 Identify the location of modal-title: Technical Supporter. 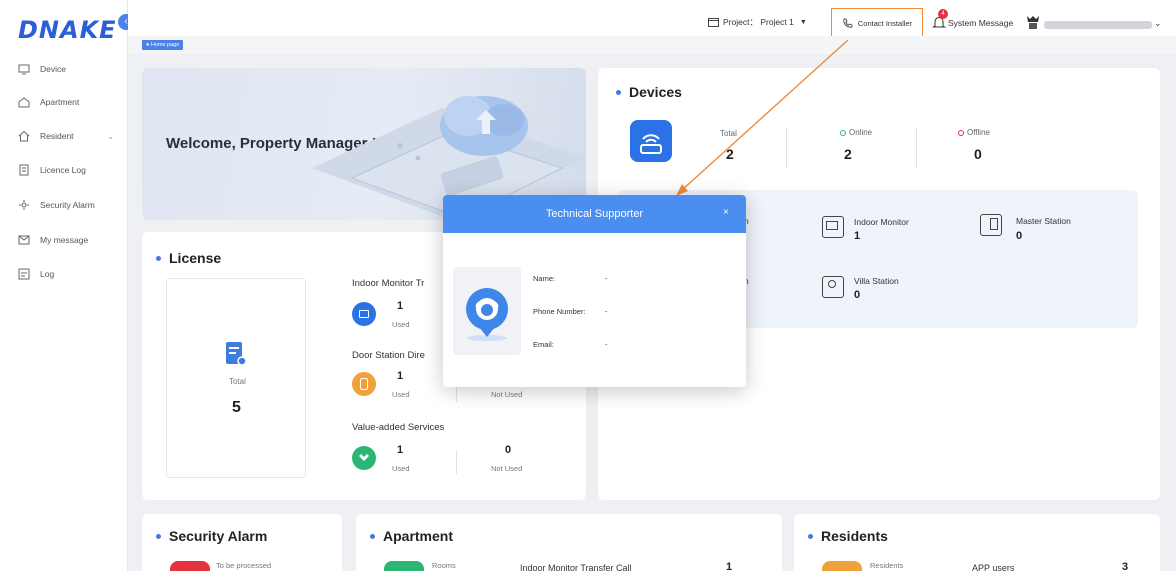
(594, 214).